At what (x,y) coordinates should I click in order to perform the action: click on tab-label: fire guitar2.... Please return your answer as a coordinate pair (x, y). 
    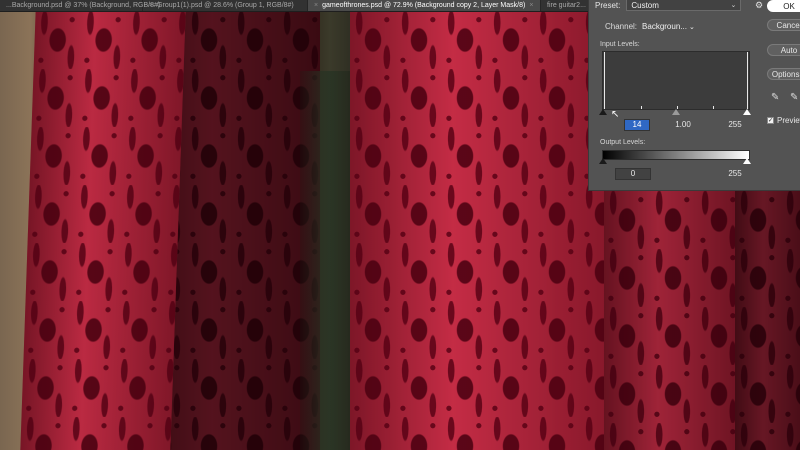
    Looking at the image, I should click on (566, 5).